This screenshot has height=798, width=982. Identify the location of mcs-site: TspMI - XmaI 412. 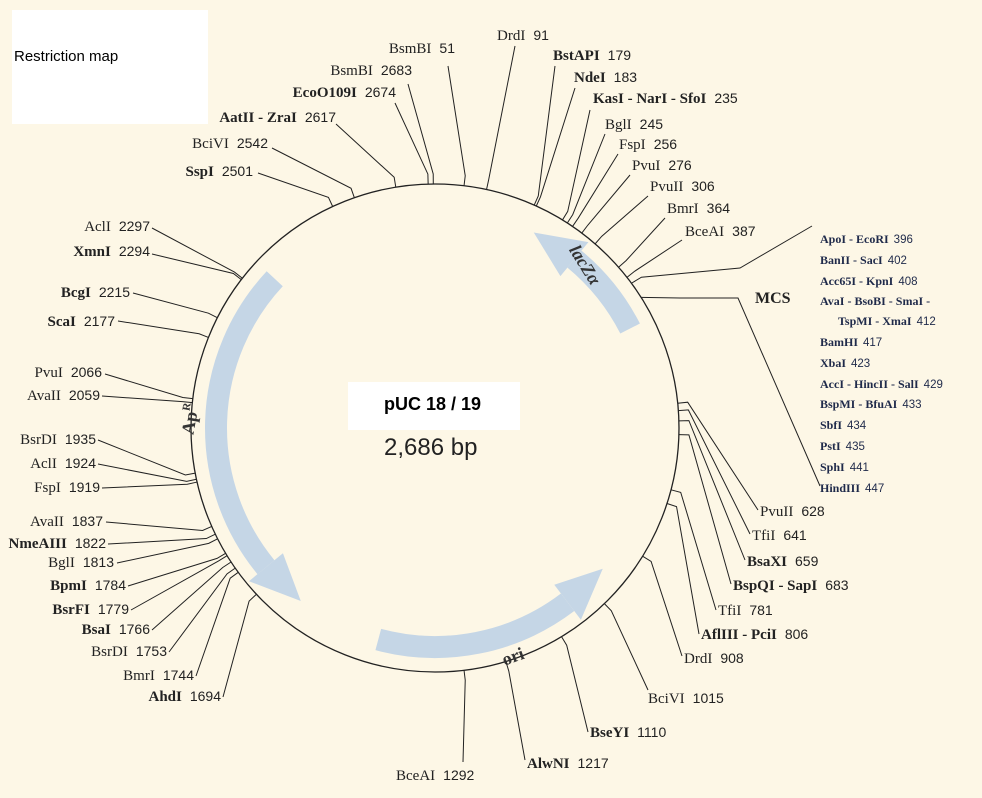
(881, 322).